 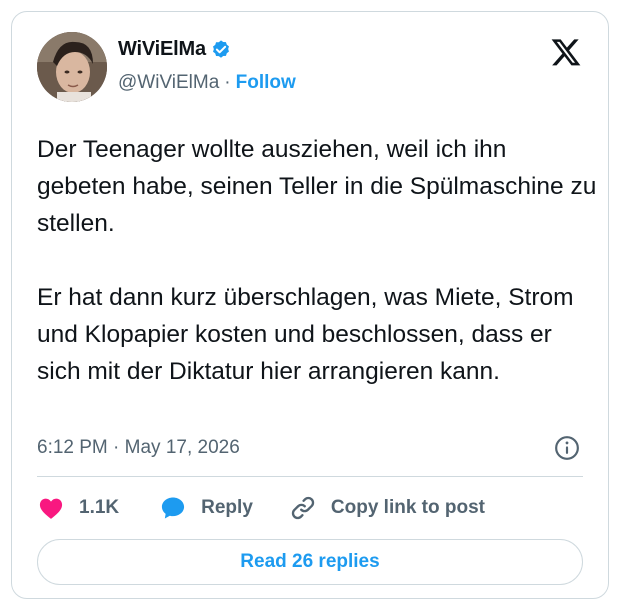 I want to click on like-button: 1.1K, so click(x=78, y=508).